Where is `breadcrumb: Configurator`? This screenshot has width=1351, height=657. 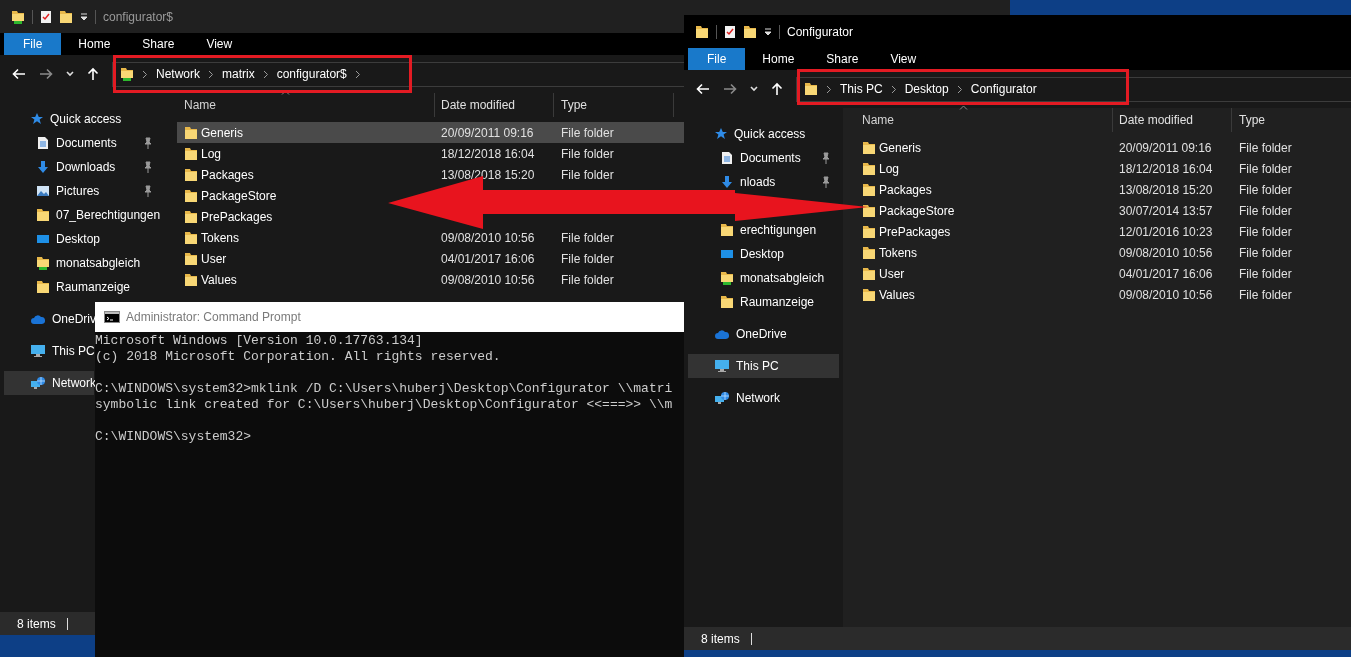 breadcrumb: Configurator is located at coordinates (1003, 89).